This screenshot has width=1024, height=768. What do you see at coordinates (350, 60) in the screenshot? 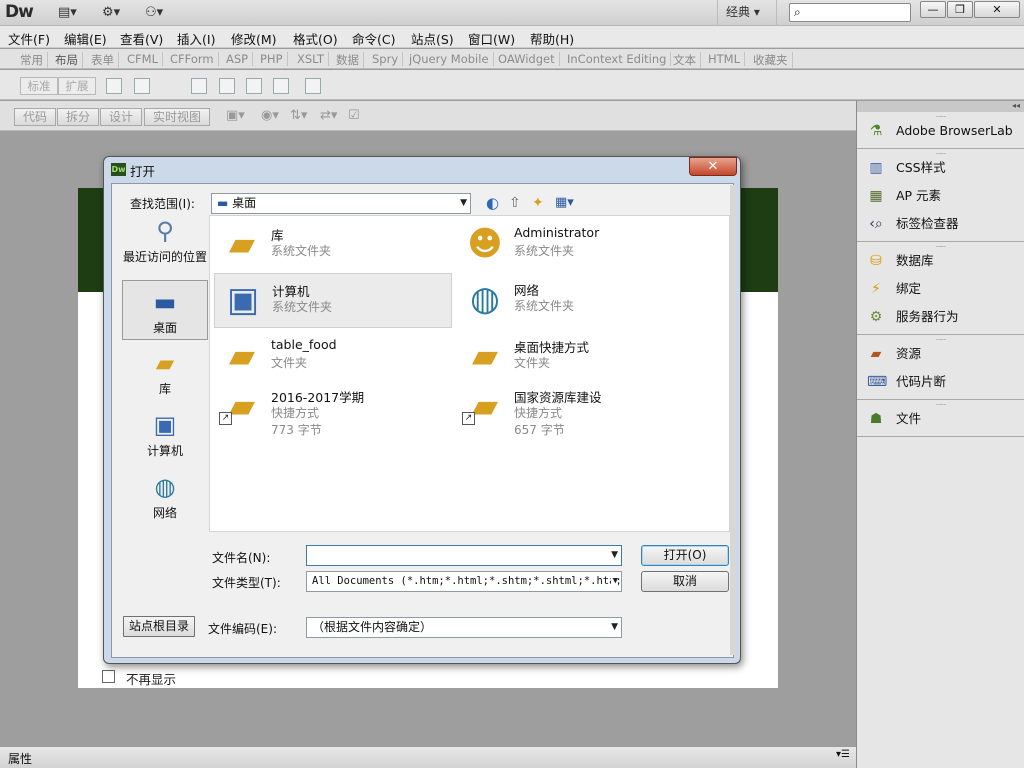
I see `tab-data: 数据` at bounding box center [350, 60].